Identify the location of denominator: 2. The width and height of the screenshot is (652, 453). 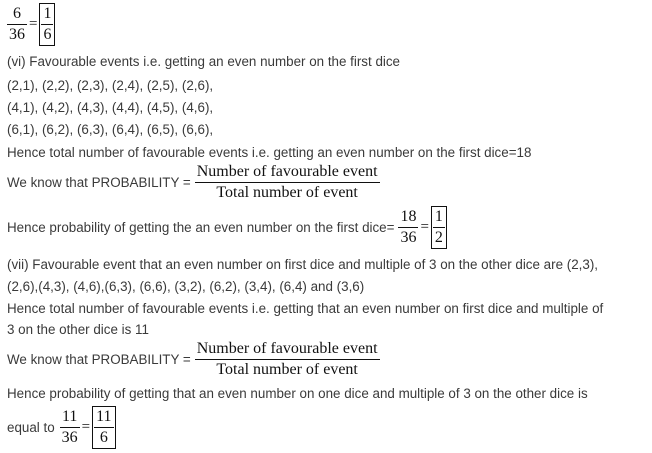
(438, 237).